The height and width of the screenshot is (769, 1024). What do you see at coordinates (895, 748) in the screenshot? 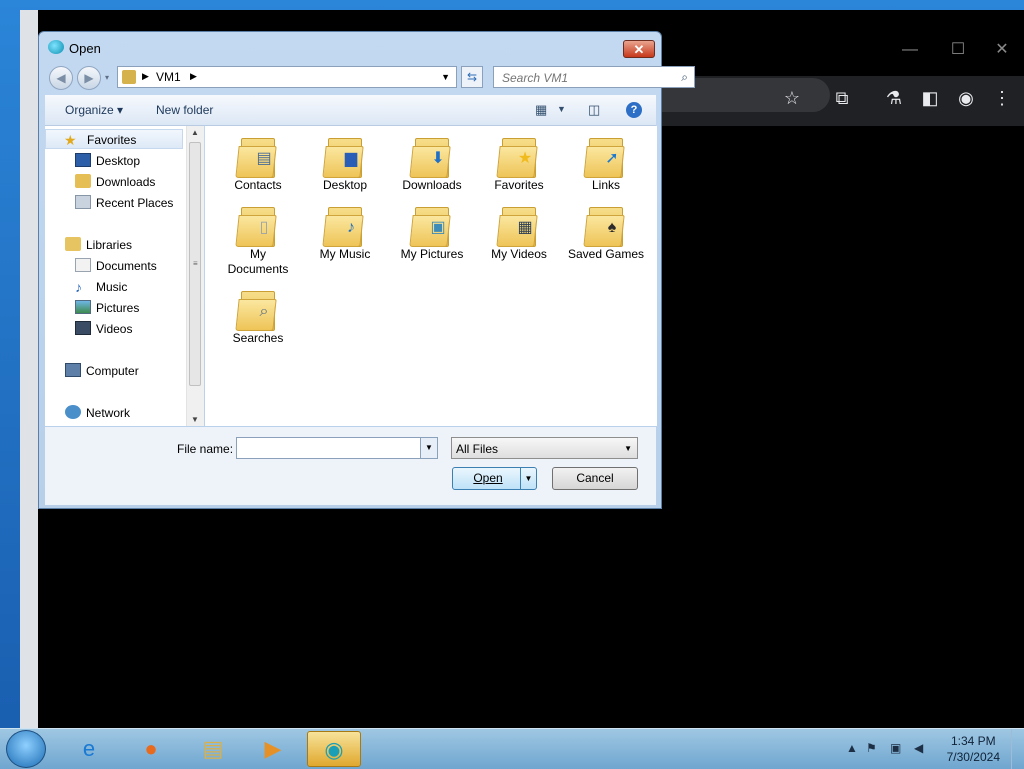
I see `network-tray-icon: ▣` at bounding box center [895, 748].